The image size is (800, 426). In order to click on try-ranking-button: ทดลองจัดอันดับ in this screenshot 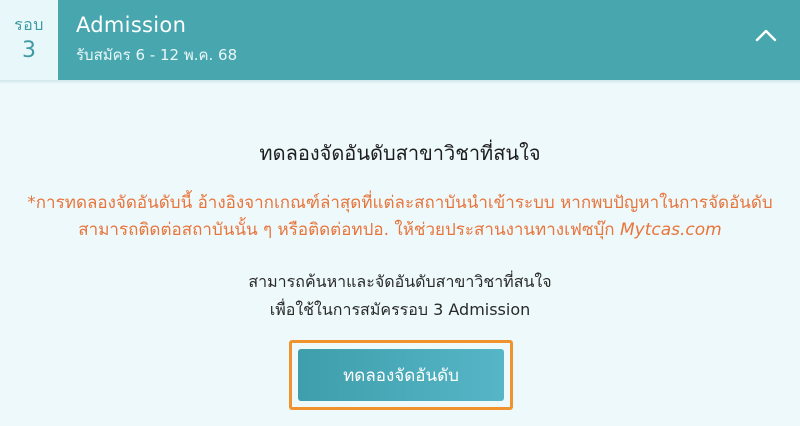, I will do `click(401, 375)`.